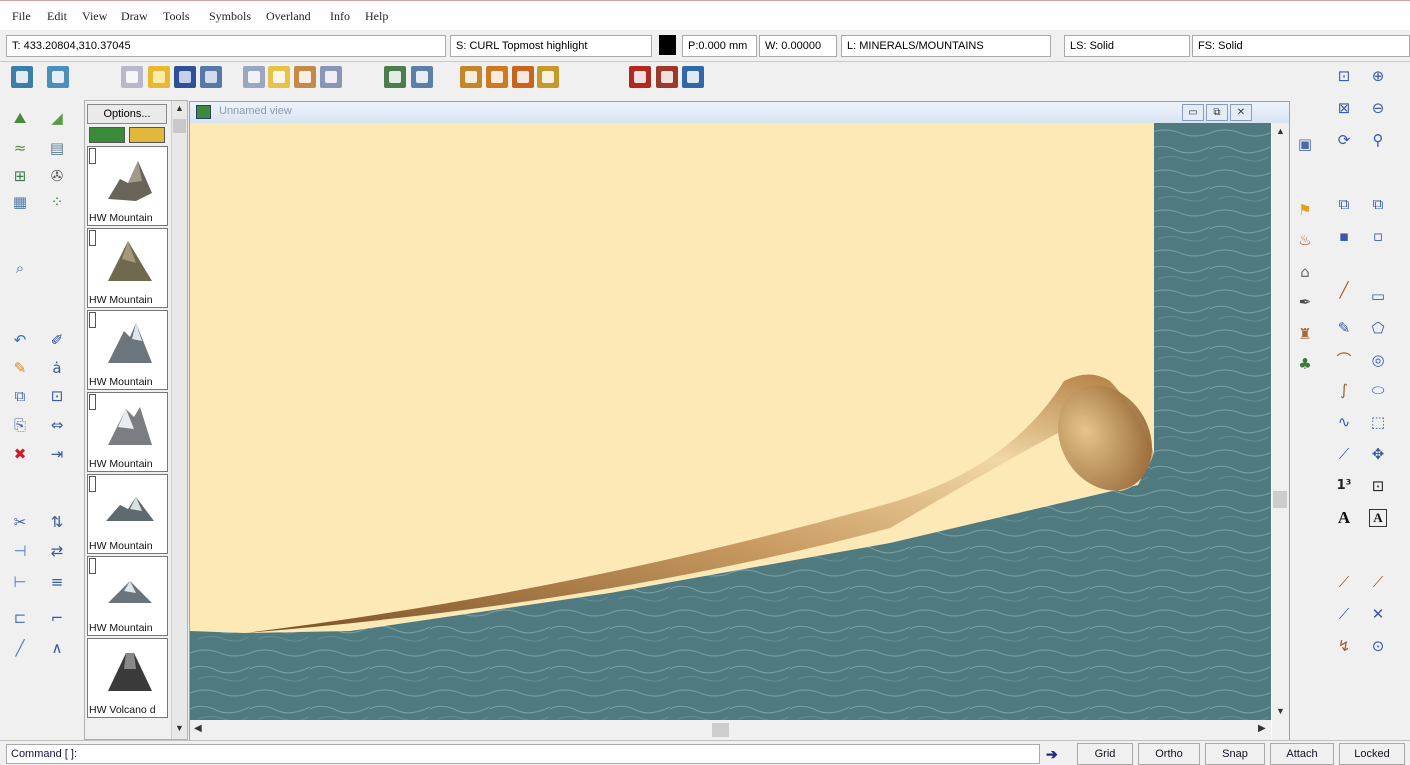  Describe the element at coordinates (20, 522) in the screenshot. I see `trim-icon: ✂` at that location.